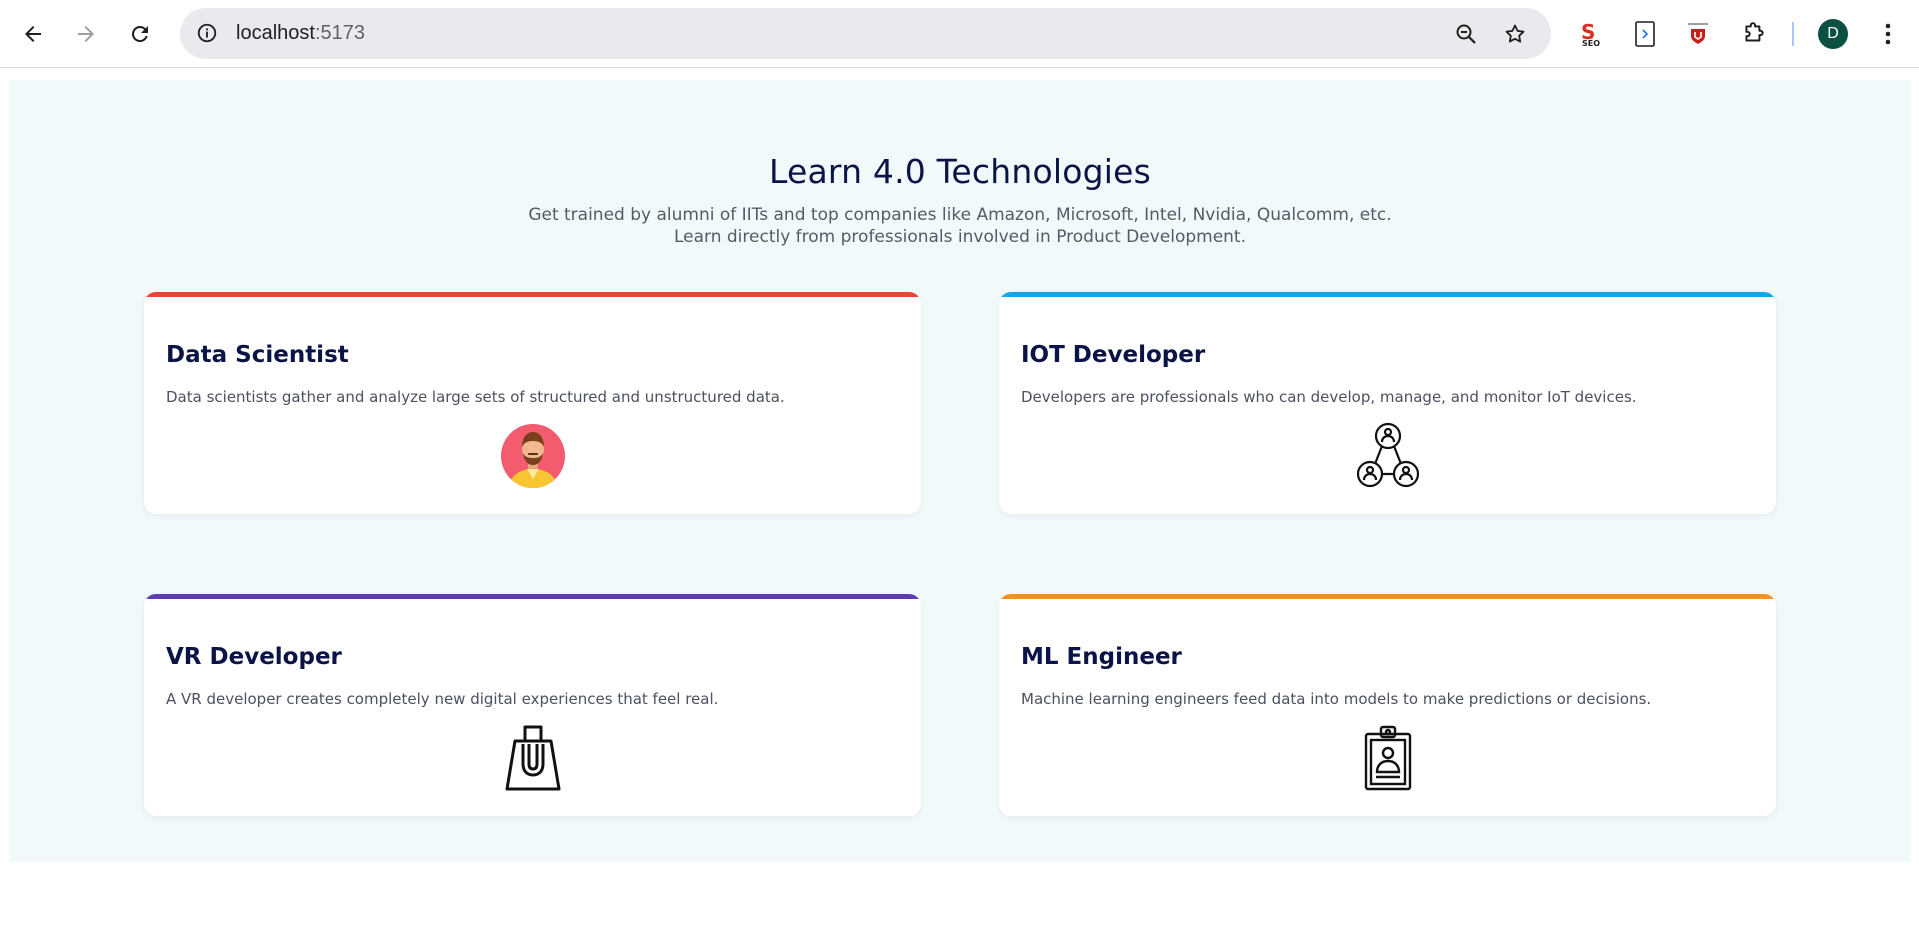  Describe the element at coordinates (1113, 355) in the screenshot. I see `card-title: IOT Developer` at that location.